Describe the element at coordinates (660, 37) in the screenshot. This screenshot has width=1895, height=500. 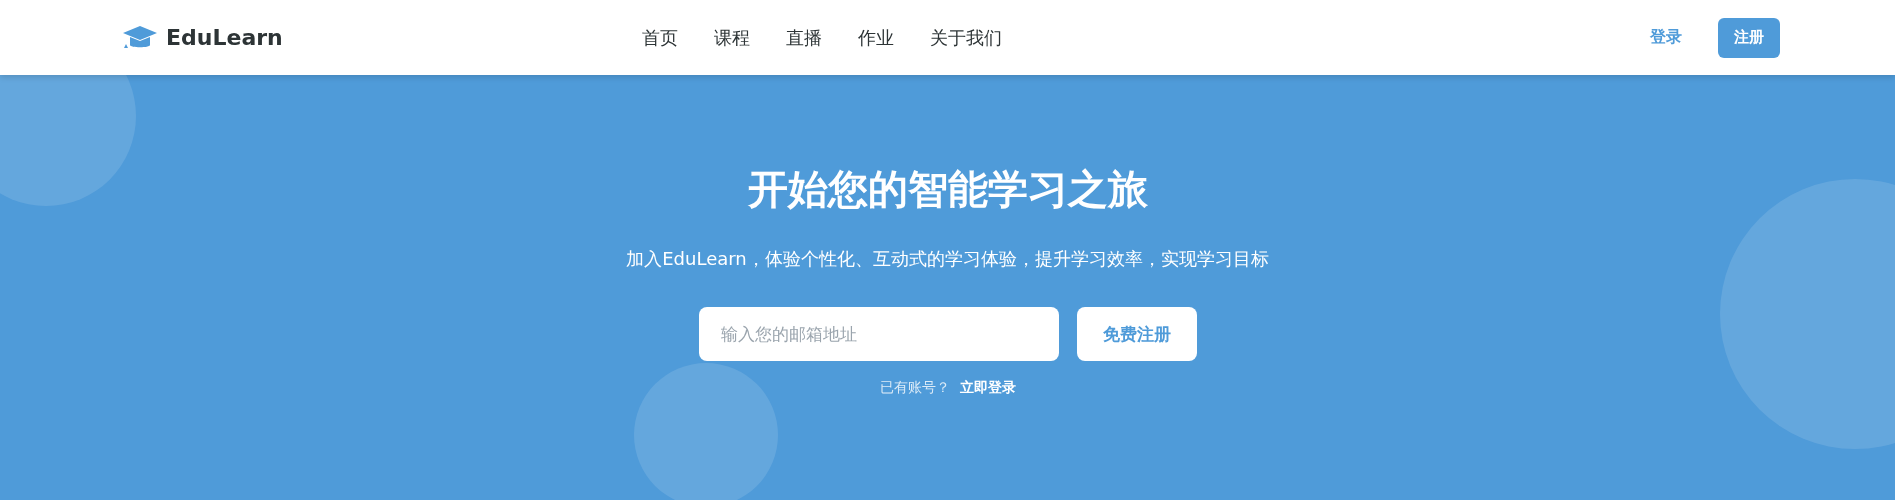
I see `nav-link: 首页` at that location.